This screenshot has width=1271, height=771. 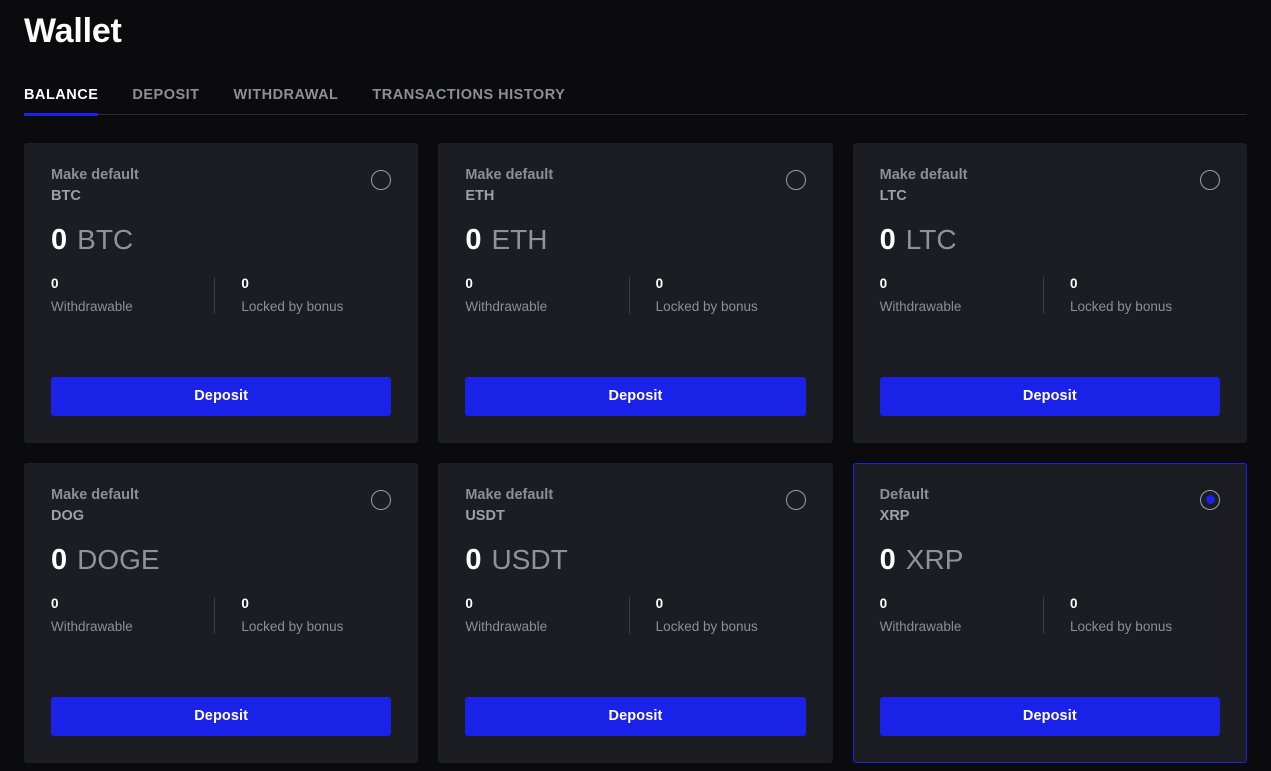 What do you see at coordinates (934, 559) in the screenshot?
I see `balance-ticker: XRP` at bounding box center [934, 559].